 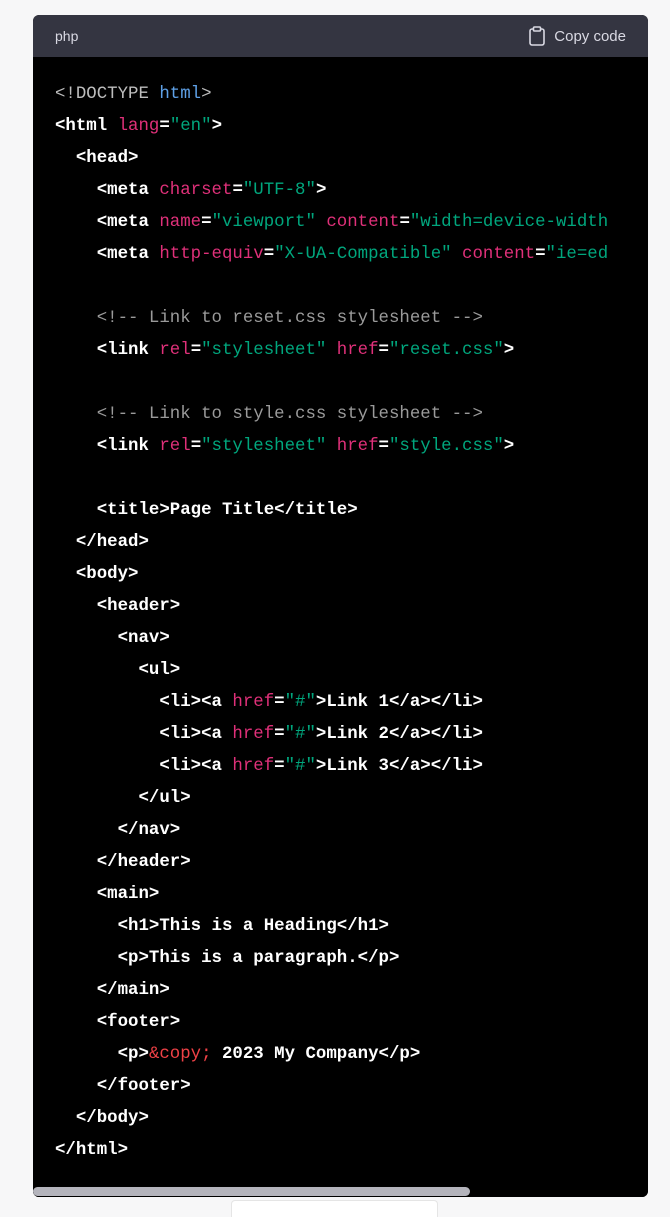 I want to click on code-token-tag: >Link 1</a></li>, so click(x=399, y=702).